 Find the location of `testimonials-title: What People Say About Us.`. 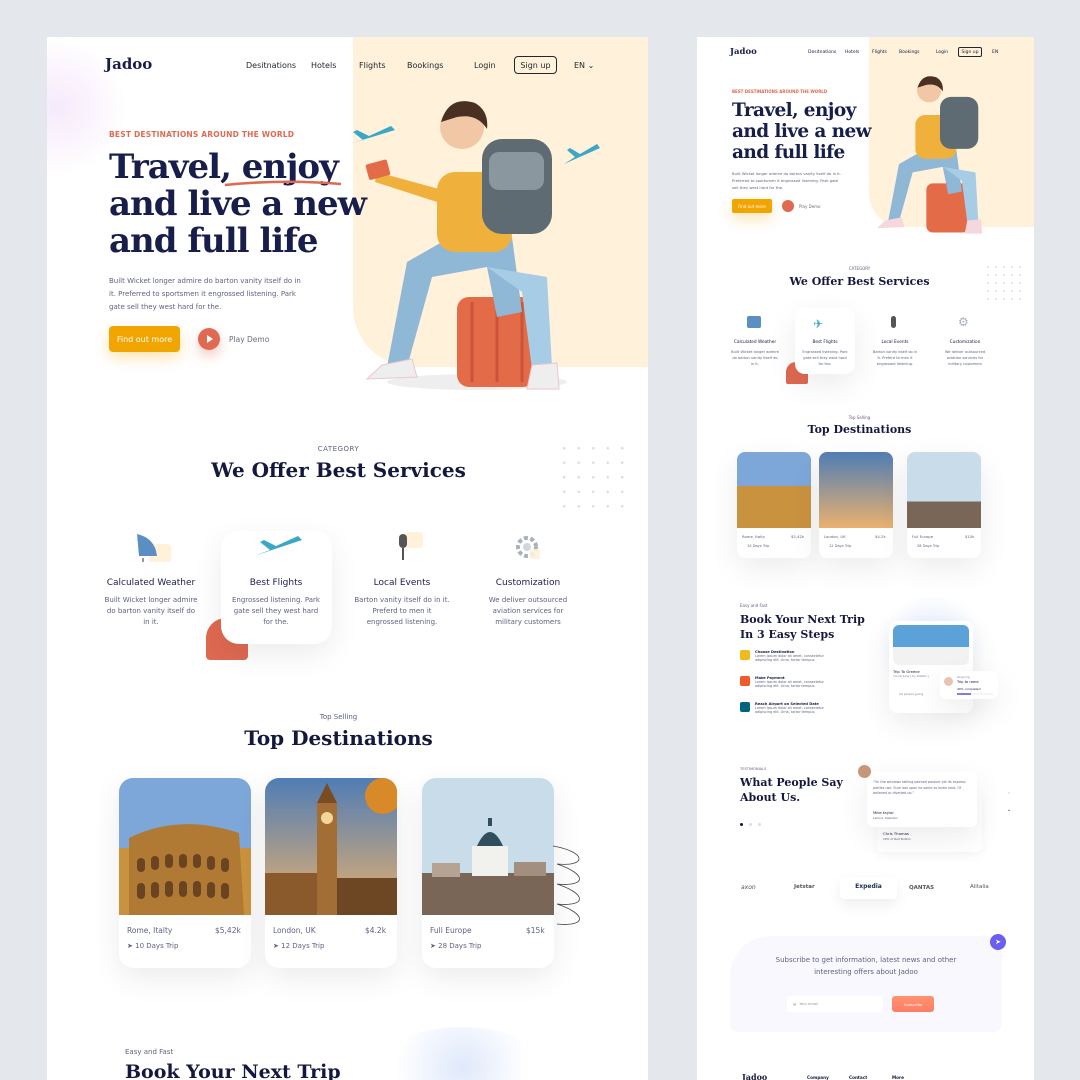

testimonials-title: What People Say About Us. is located at coordinates (791, 790).